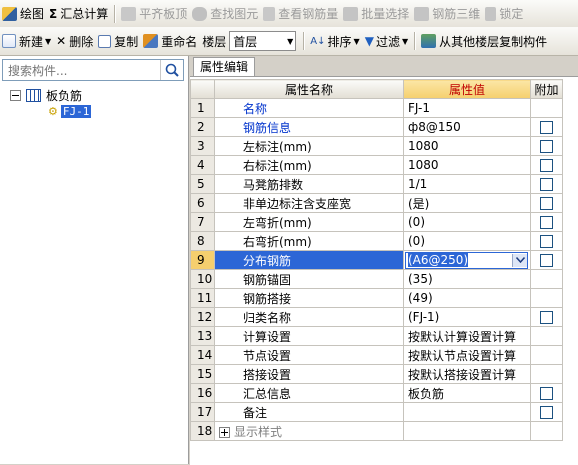  I want to click on table-row: 5 马凳筋排数 1/1, so click(376, 184).